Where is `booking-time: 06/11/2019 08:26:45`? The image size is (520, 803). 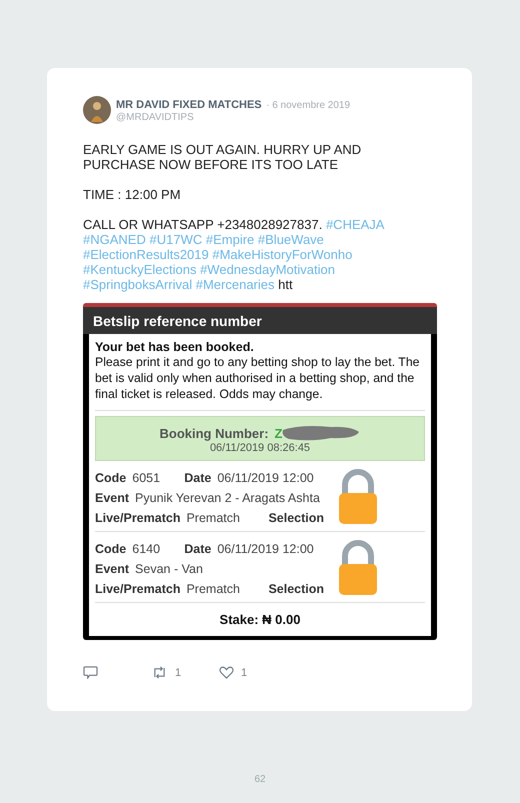 booking-time: 06/11/2019 08:26:45 is located at coordinates (260, 448).